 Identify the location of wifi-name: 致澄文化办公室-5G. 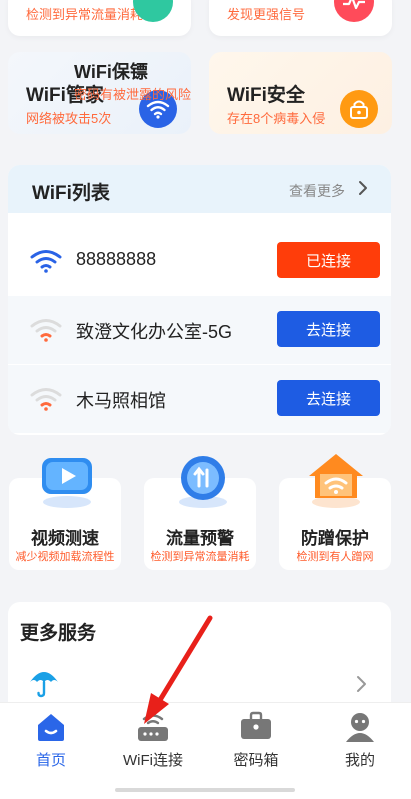
(154, 332).